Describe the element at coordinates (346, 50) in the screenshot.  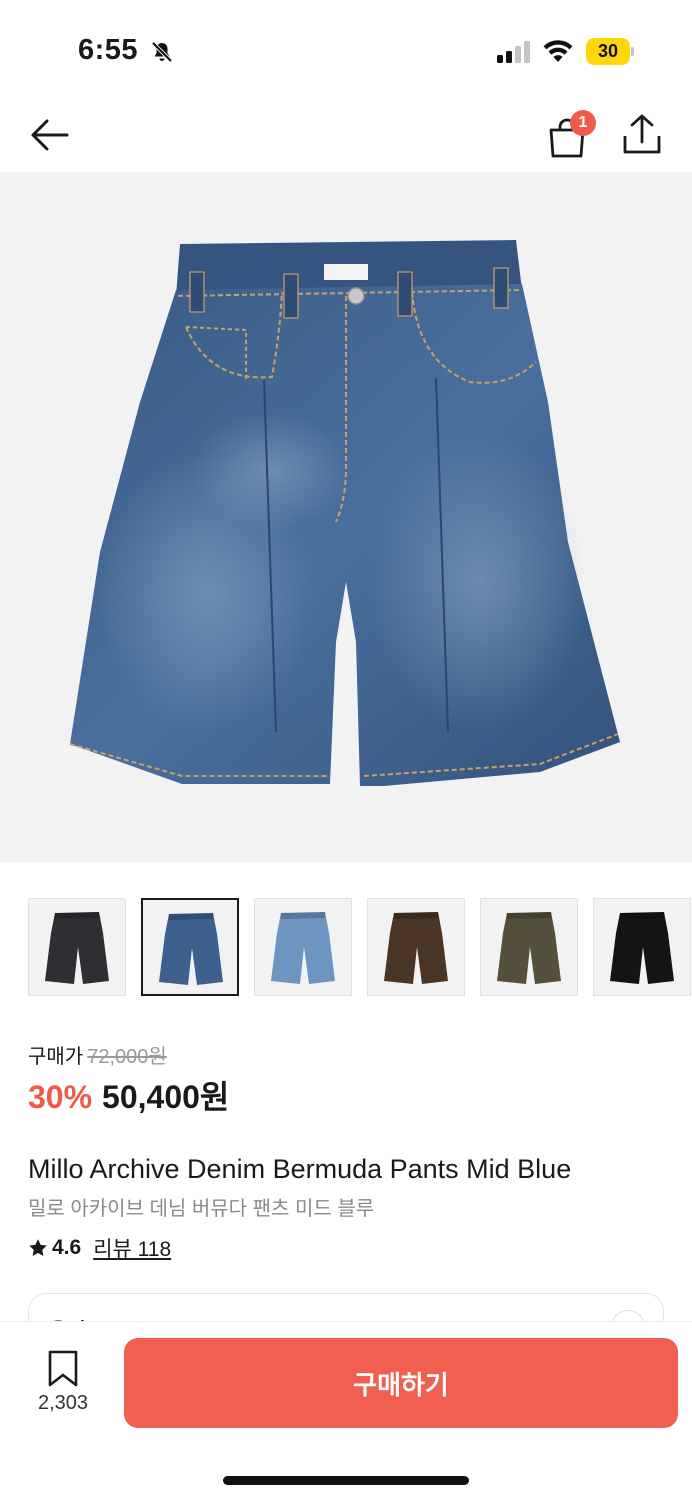
I see `status-bar: 6:55 30` at that location.